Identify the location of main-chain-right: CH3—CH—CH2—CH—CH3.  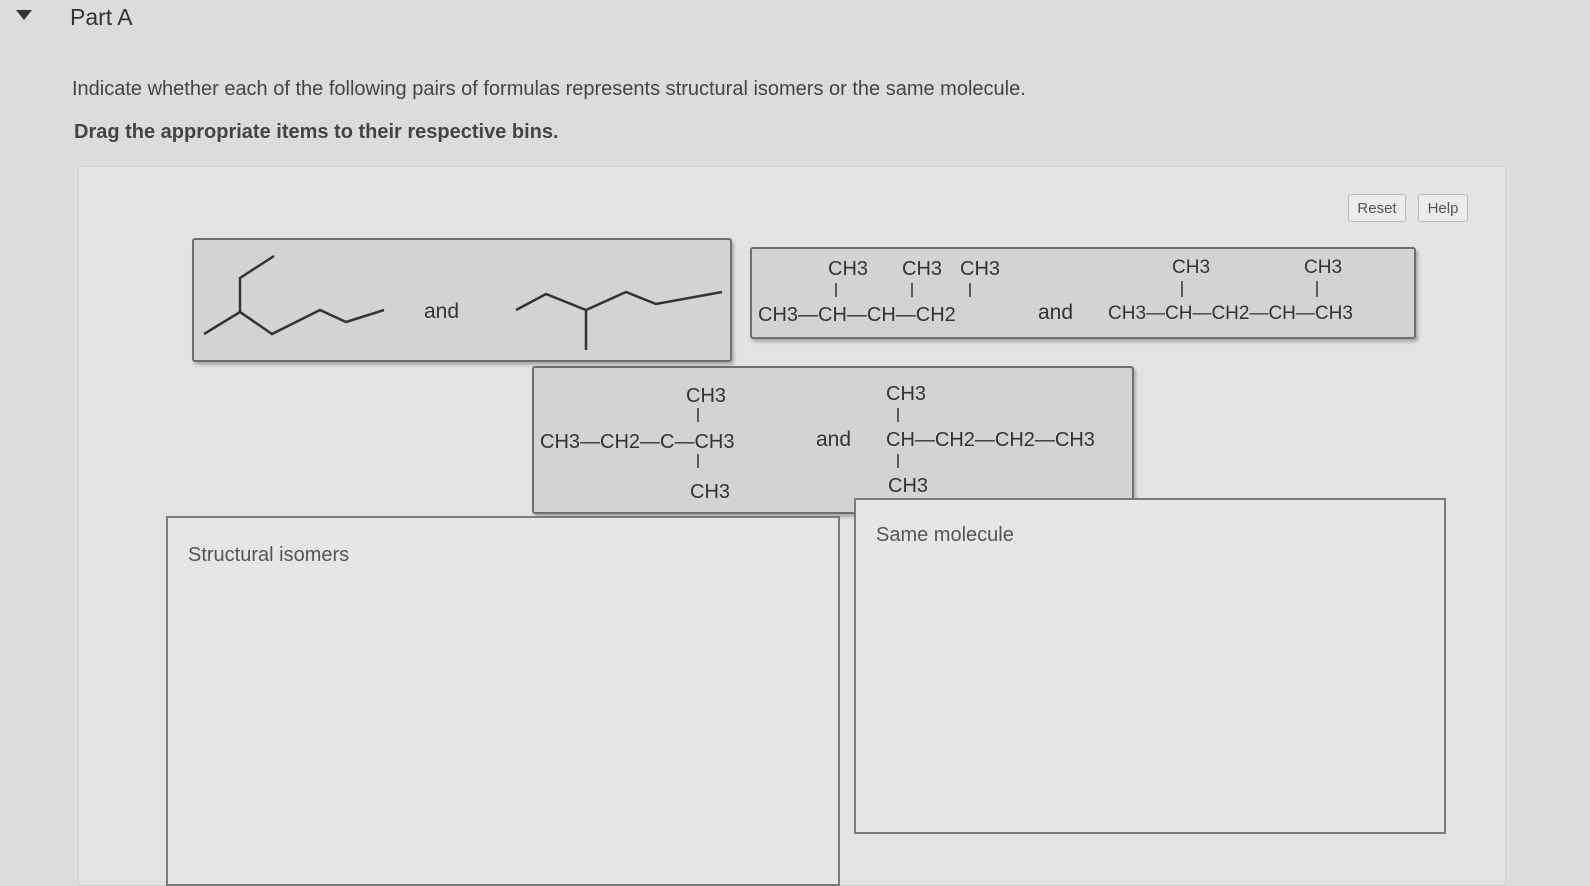
(1230, 313).